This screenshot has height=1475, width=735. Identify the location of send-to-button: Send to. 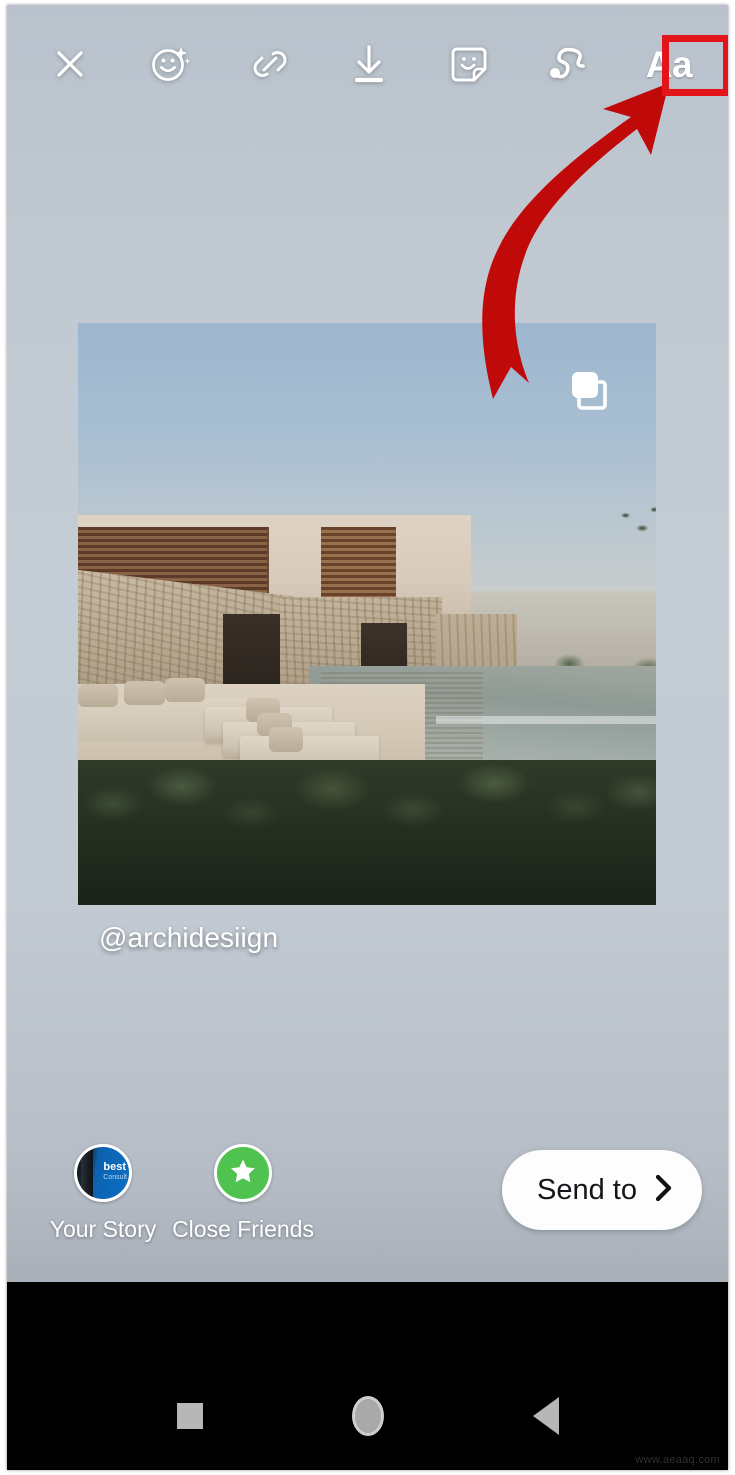
(602, 1190).